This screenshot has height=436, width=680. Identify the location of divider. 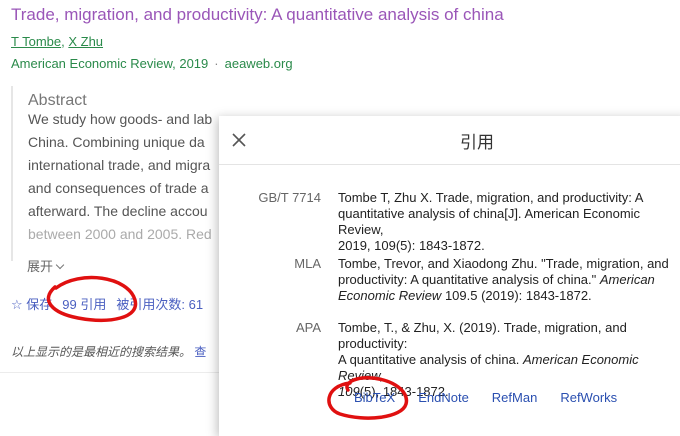
(112, 372).